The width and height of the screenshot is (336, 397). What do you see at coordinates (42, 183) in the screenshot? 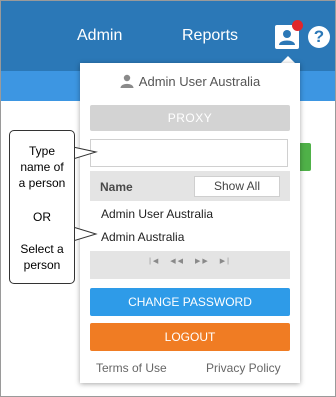
I see `callout-line: a person` at bounding box center [42, 183].